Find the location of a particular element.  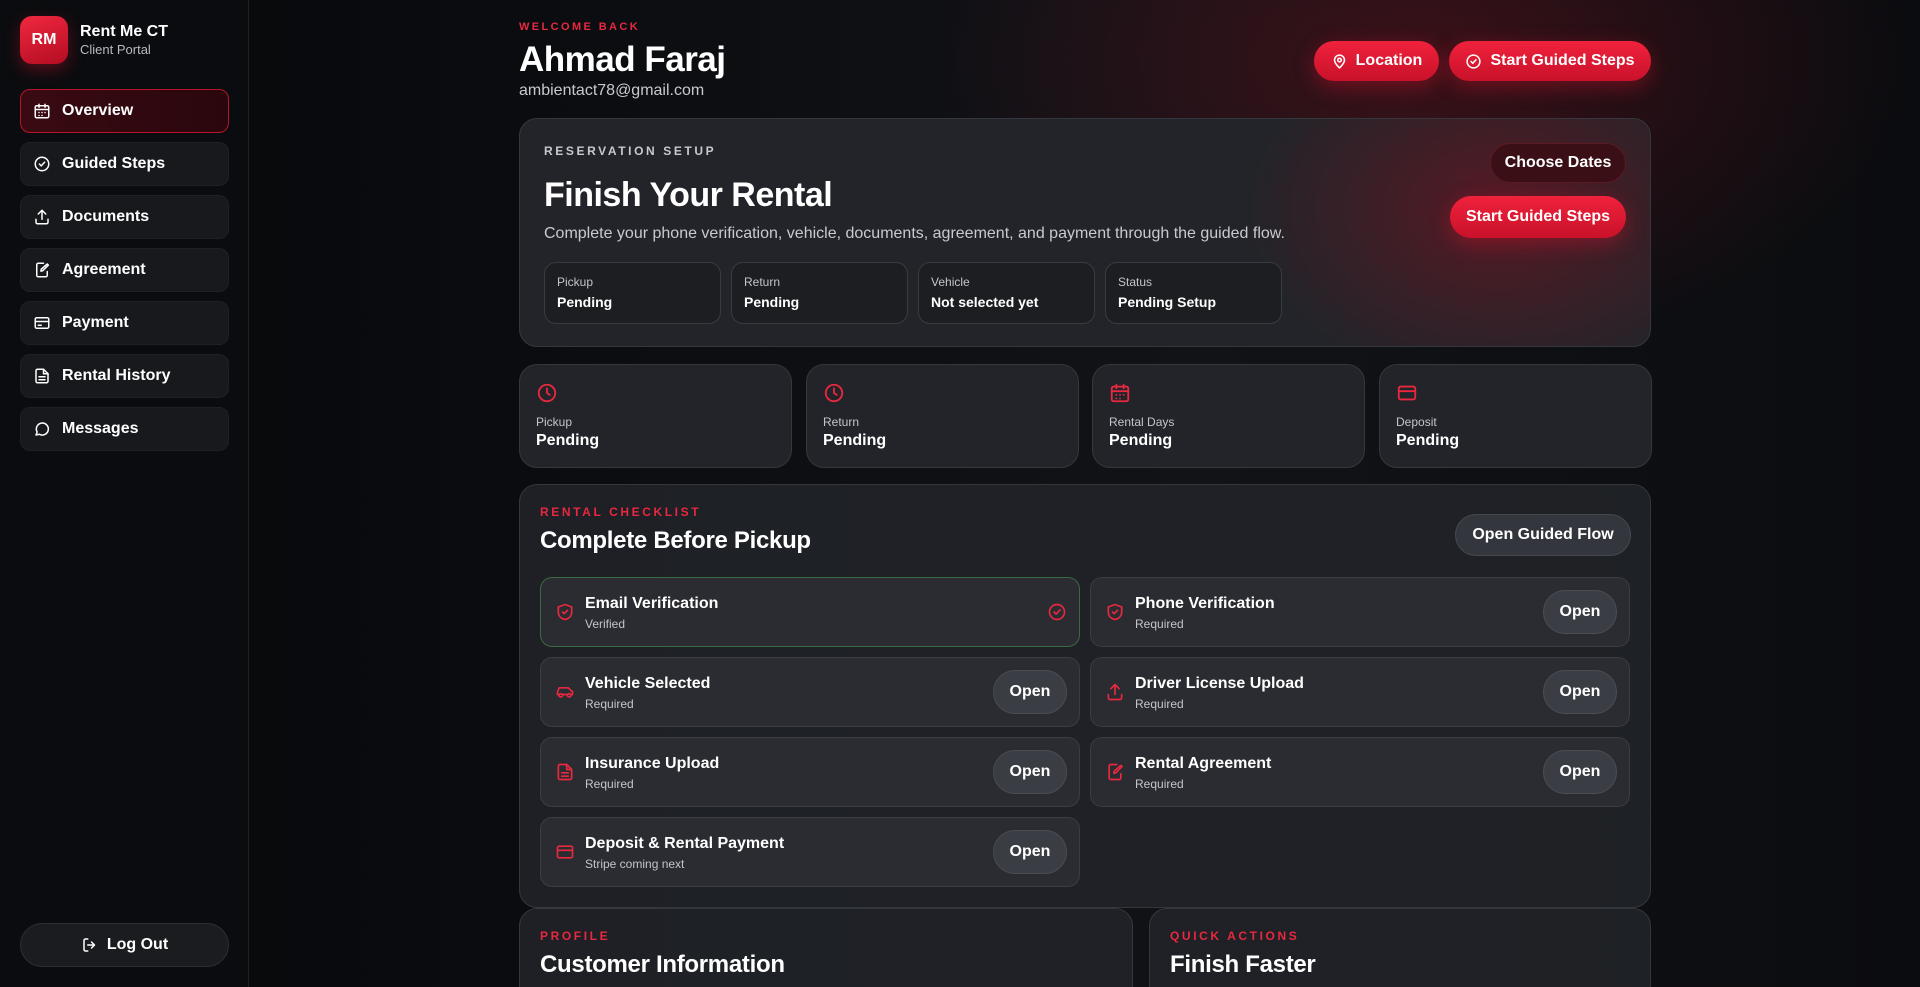

open-guided-flow-button: Open Guided Flow is located at coordinates (1543, 535).